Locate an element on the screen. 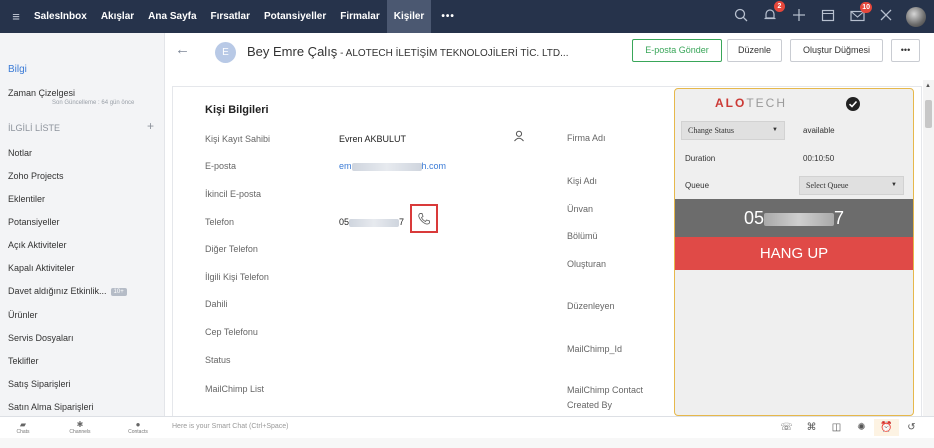  tools-icon is located at coordinates (886, 16).